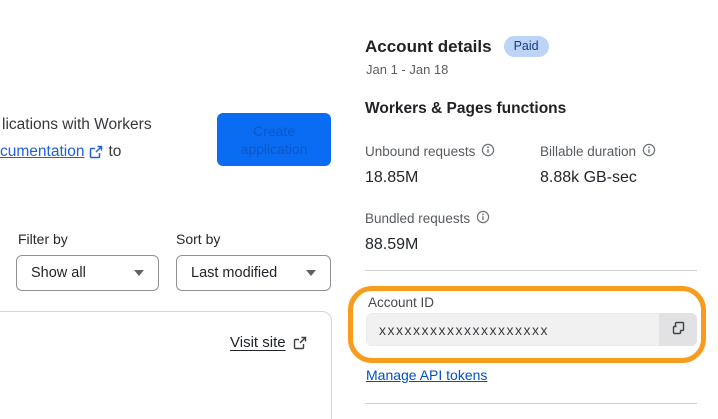 Image resolution: width=718 pixels, height=419 pixels. Describe the element at coordinates (43, 239) in the screenshot. I see `filter-by-label: Filter by` at that location.